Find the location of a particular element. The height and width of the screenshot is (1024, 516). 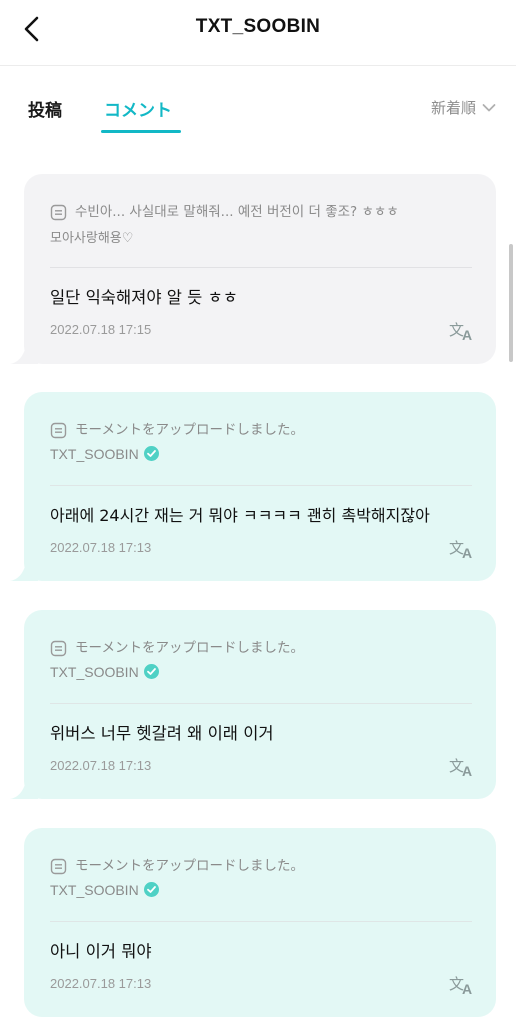

page-title: TXT_SOOBIN is located at coordinates (258, 26).